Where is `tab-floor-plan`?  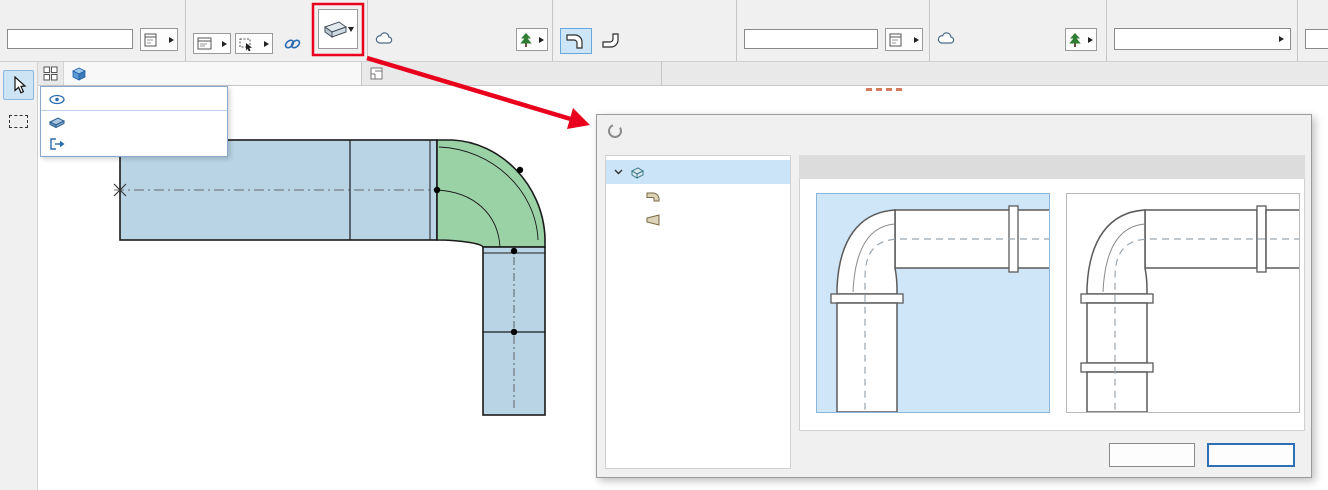 tab-floor-plan is located at coordinates (512, 73).